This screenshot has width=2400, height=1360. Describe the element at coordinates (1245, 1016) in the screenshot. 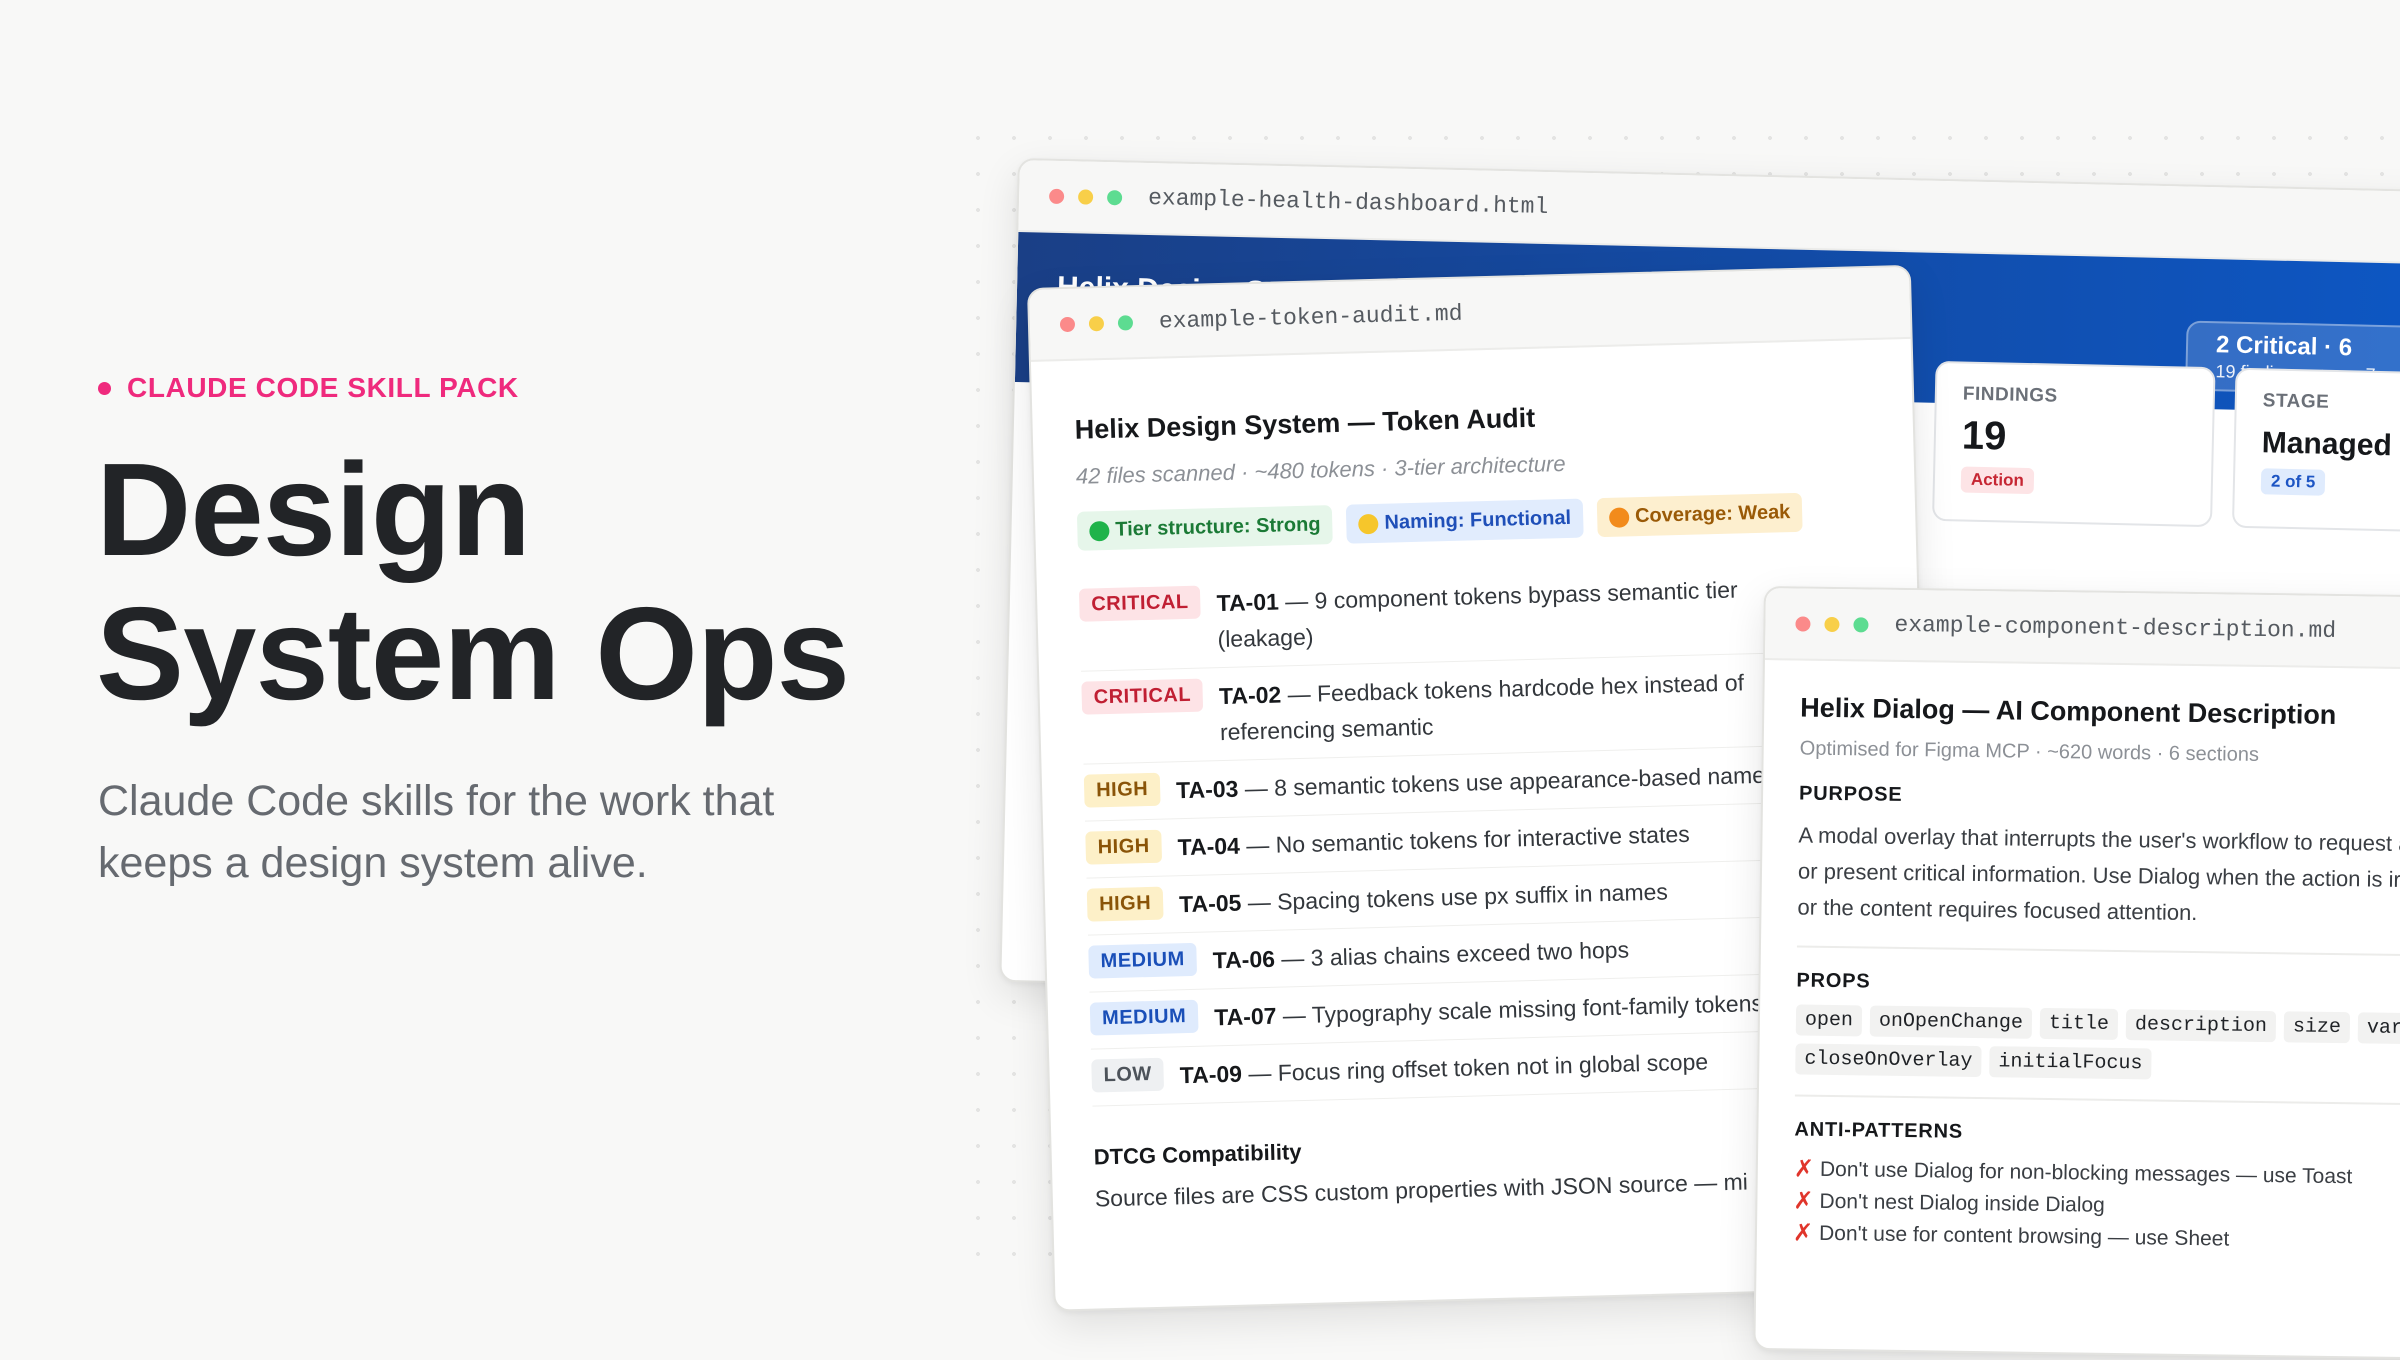

I see `finding-id: TA-07` at that location.